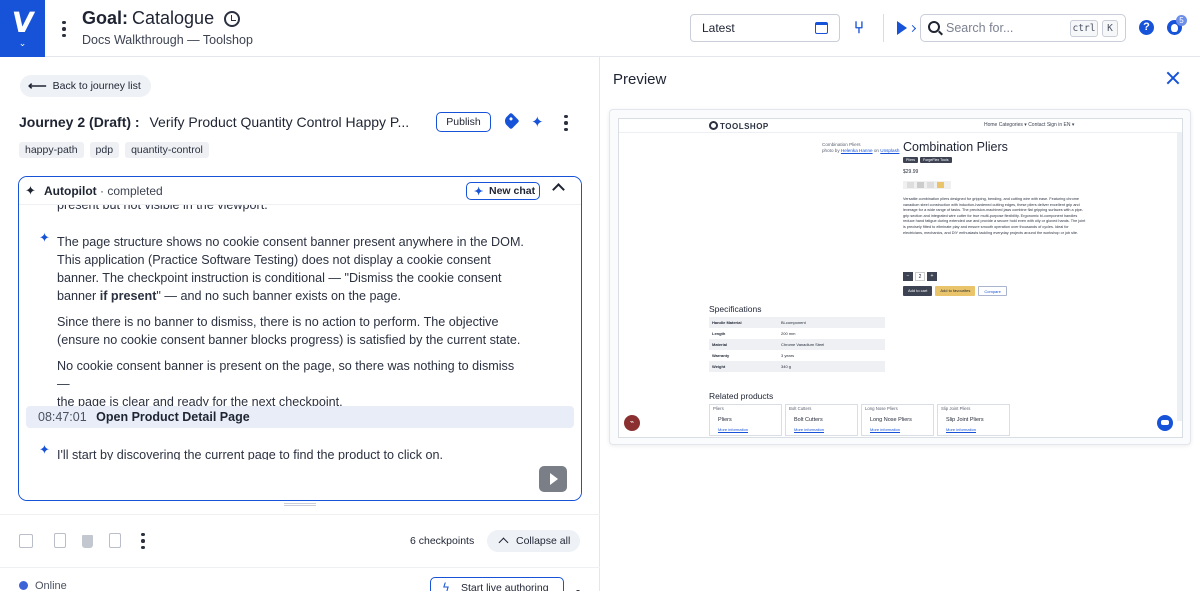  What do you see at coordinates (862, 151) in the screenshot?
I see `photo-credit: photo by Helenka Hanne on Unsplash` at bounding box center [862, 151].